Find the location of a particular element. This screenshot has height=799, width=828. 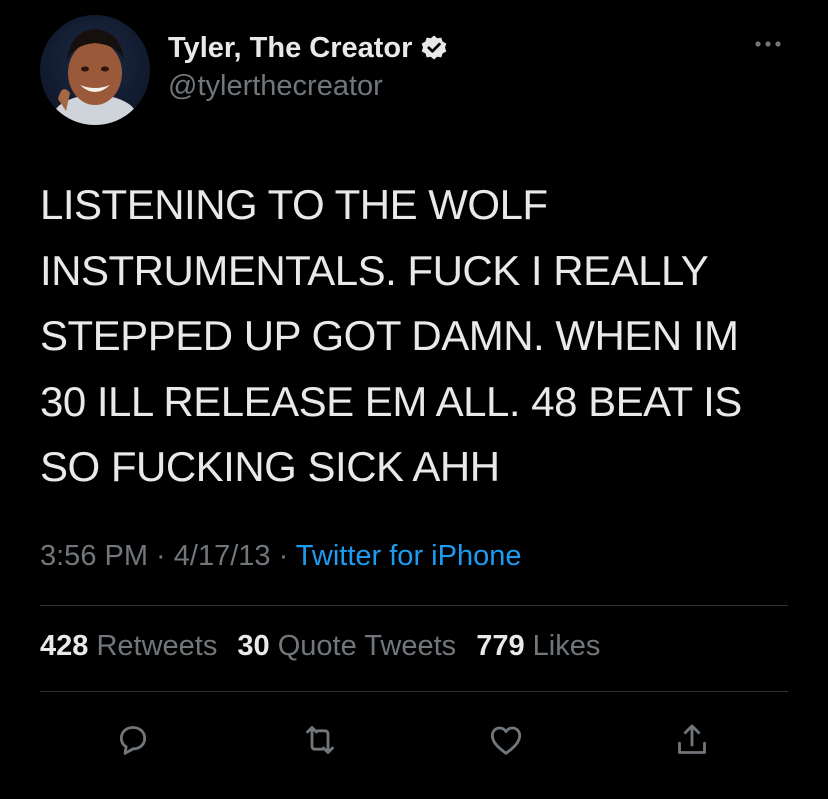

quotes-label: Quote Tweets is located at coordinates (367, 646).